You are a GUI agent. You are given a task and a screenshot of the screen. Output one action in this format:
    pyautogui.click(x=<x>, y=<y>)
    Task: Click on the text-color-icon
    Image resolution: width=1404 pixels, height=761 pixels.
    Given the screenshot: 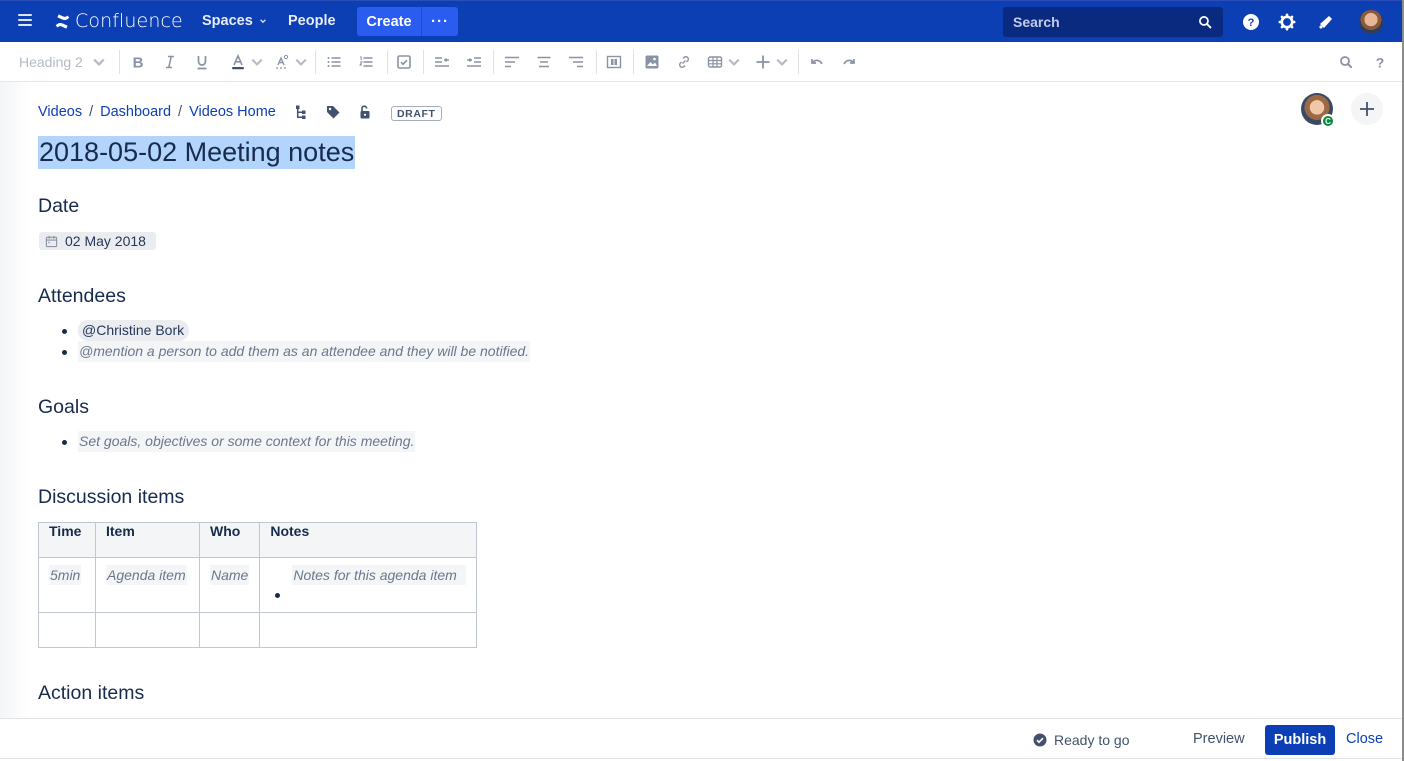 What is the action you would take?
    pyautogui.click(x=238, y=62)
    